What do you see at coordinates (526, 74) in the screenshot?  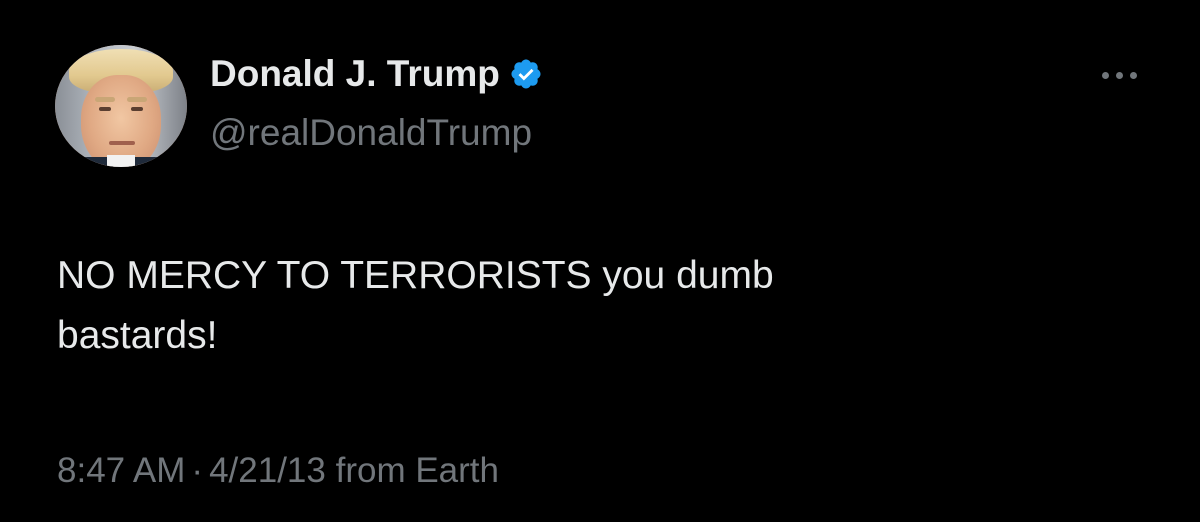 I see `verified-badge-icon` at bounding box center [526, 74].